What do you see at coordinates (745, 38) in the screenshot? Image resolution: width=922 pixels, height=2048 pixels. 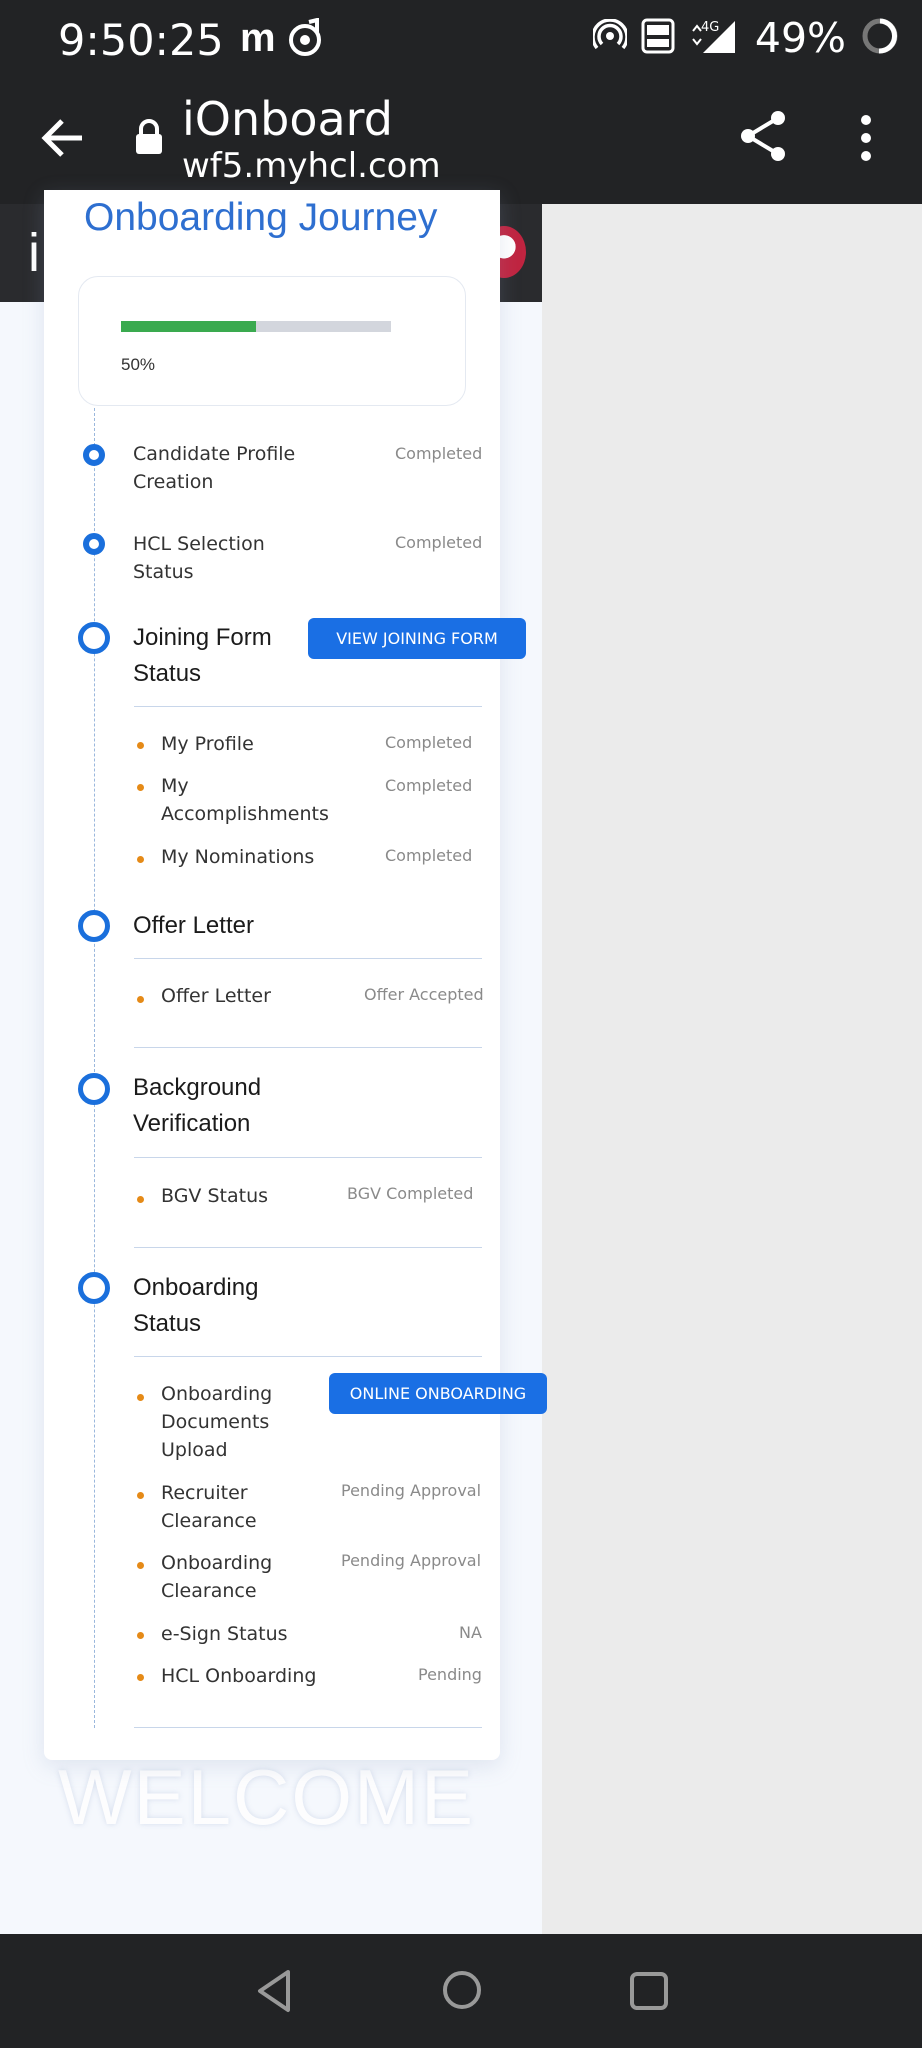 I see `status-indicators: 4G 49%` at bounding box center [745, 38].